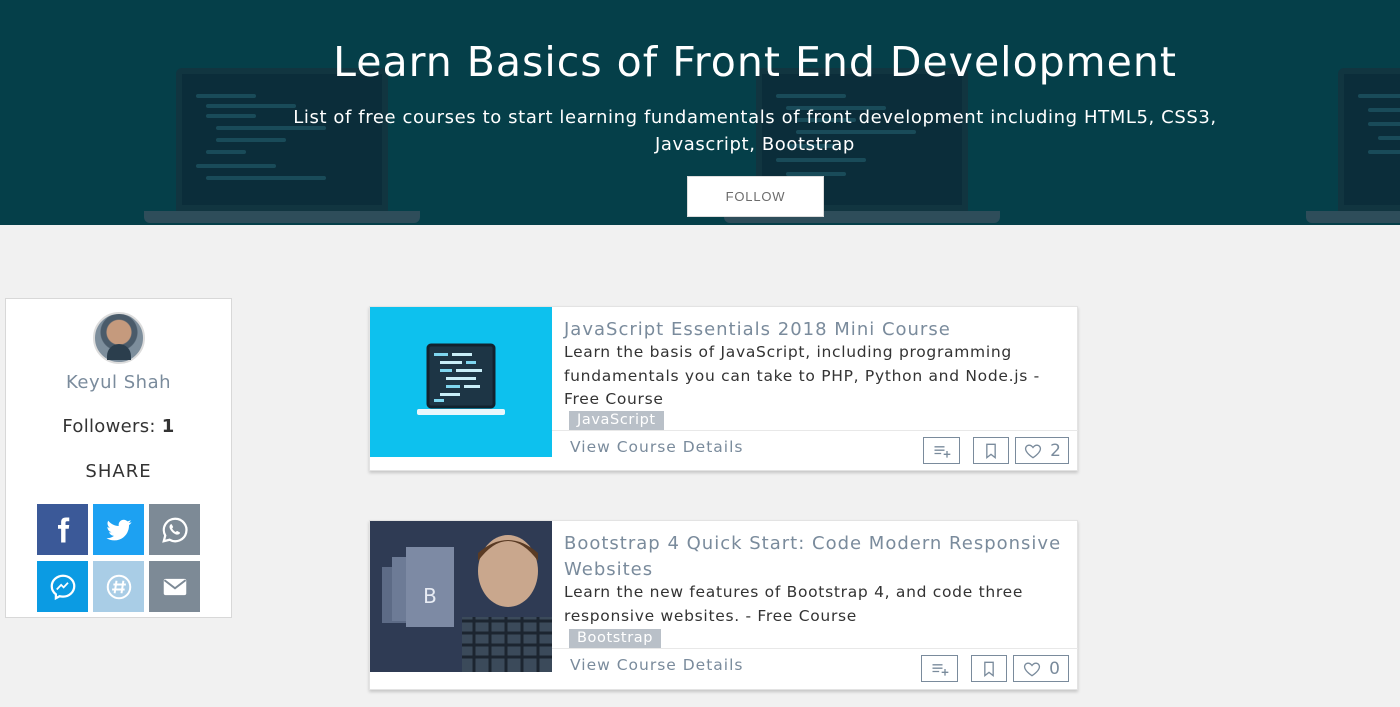 The width and height of the screenshot is (1400, 707). I want to click on svg-text: B, so click(430, 596).